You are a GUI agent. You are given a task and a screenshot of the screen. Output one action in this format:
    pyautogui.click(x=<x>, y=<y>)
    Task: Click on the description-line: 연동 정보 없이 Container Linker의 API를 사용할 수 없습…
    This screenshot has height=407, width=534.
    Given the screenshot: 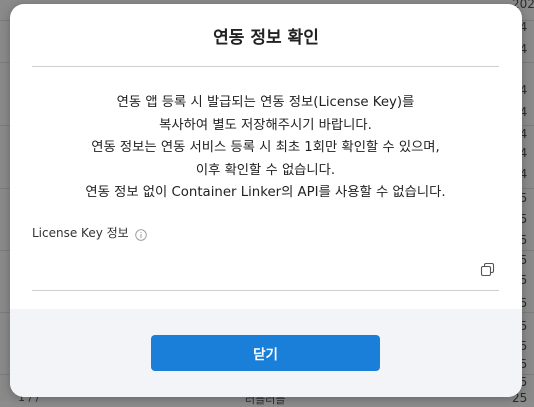 What is the action you would take?
    pyautogui.click(x=265, y=192)
    